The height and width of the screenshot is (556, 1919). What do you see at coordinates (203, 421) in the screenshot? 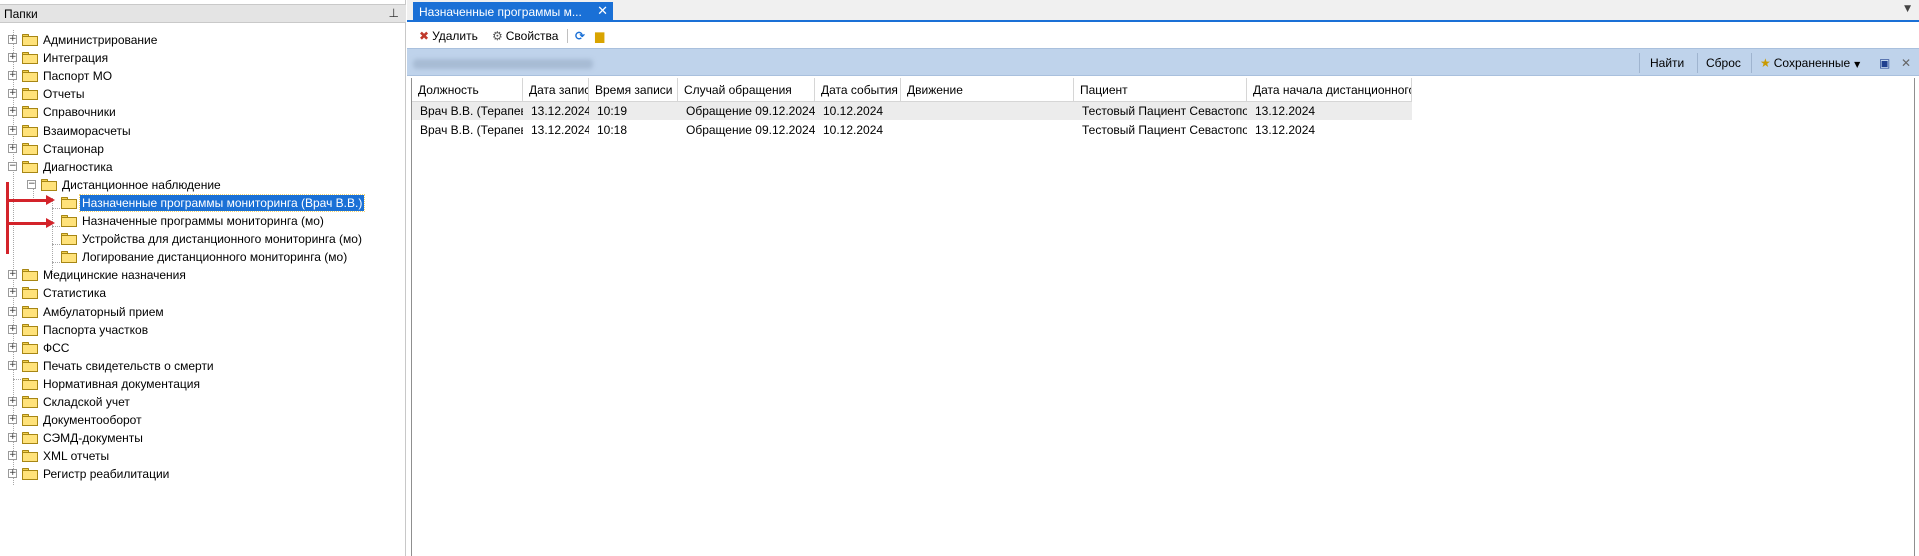
I see `tree-item: + Документооборот` at bounding box center [203, 421].